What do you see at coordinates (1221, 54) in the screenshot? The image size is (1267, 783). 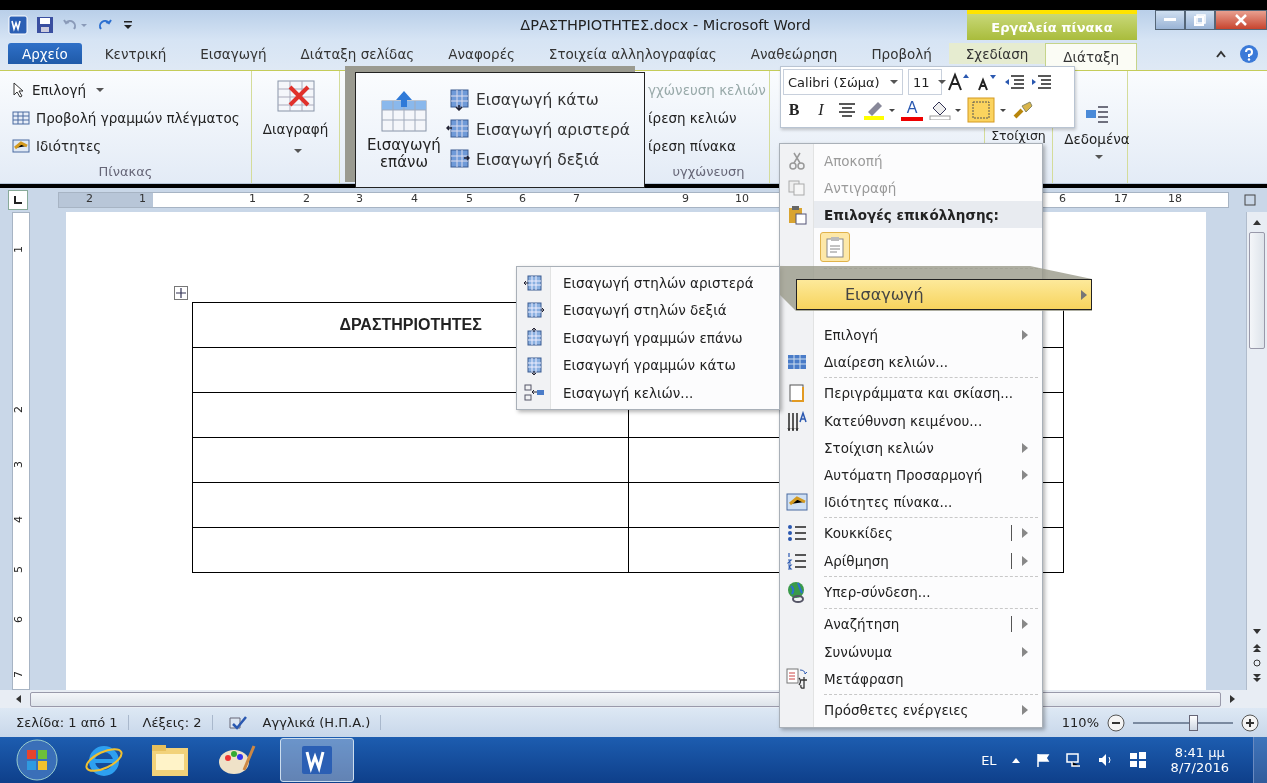 I see `minimize-ribbon-icon` at bounding box center [1221, 54].